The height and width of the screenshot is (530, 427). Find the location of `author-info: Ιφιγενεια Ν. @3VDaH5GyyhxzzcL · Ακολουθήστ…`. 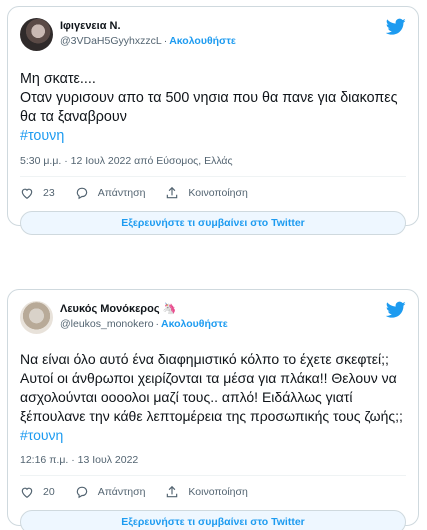

author-info: Ιφιγενεια Ν. @3VDaH5GyyhxzzcL · Ακολουθήστ… is located at coordinates (148, 33).